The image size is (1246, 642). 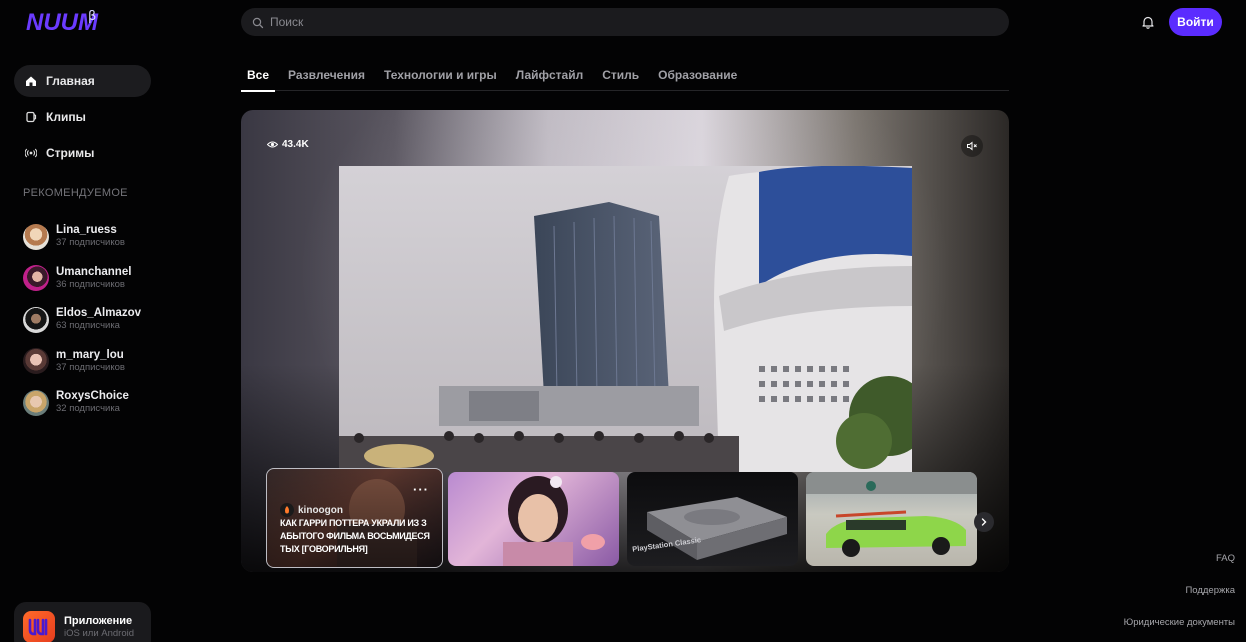 I want to click on more-options-button: ···, so click(x=421, y=489).